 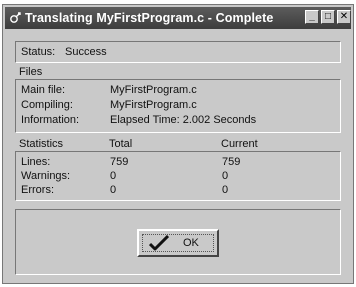 I want to click on statistics-header: Statistics, so click(x=41, y=144).